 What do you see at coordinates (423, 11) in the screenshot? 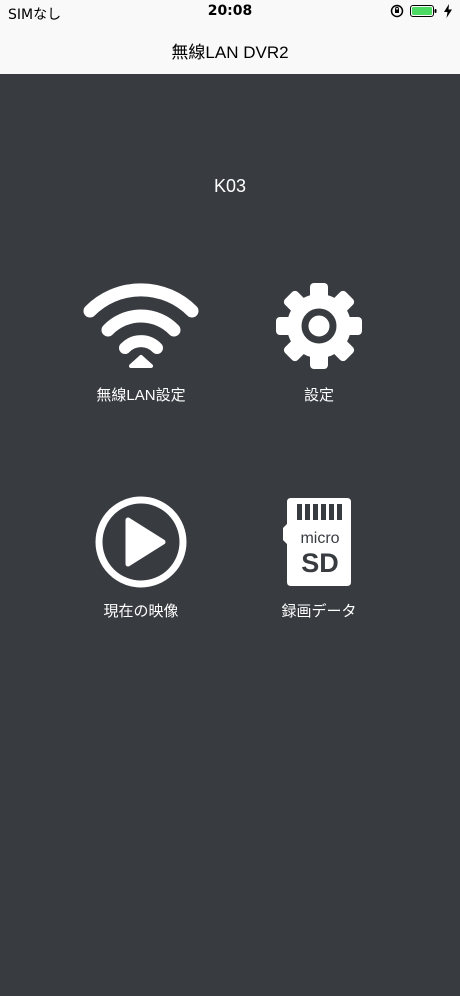
I see `battery-icon` at bounding box center [423, 11].